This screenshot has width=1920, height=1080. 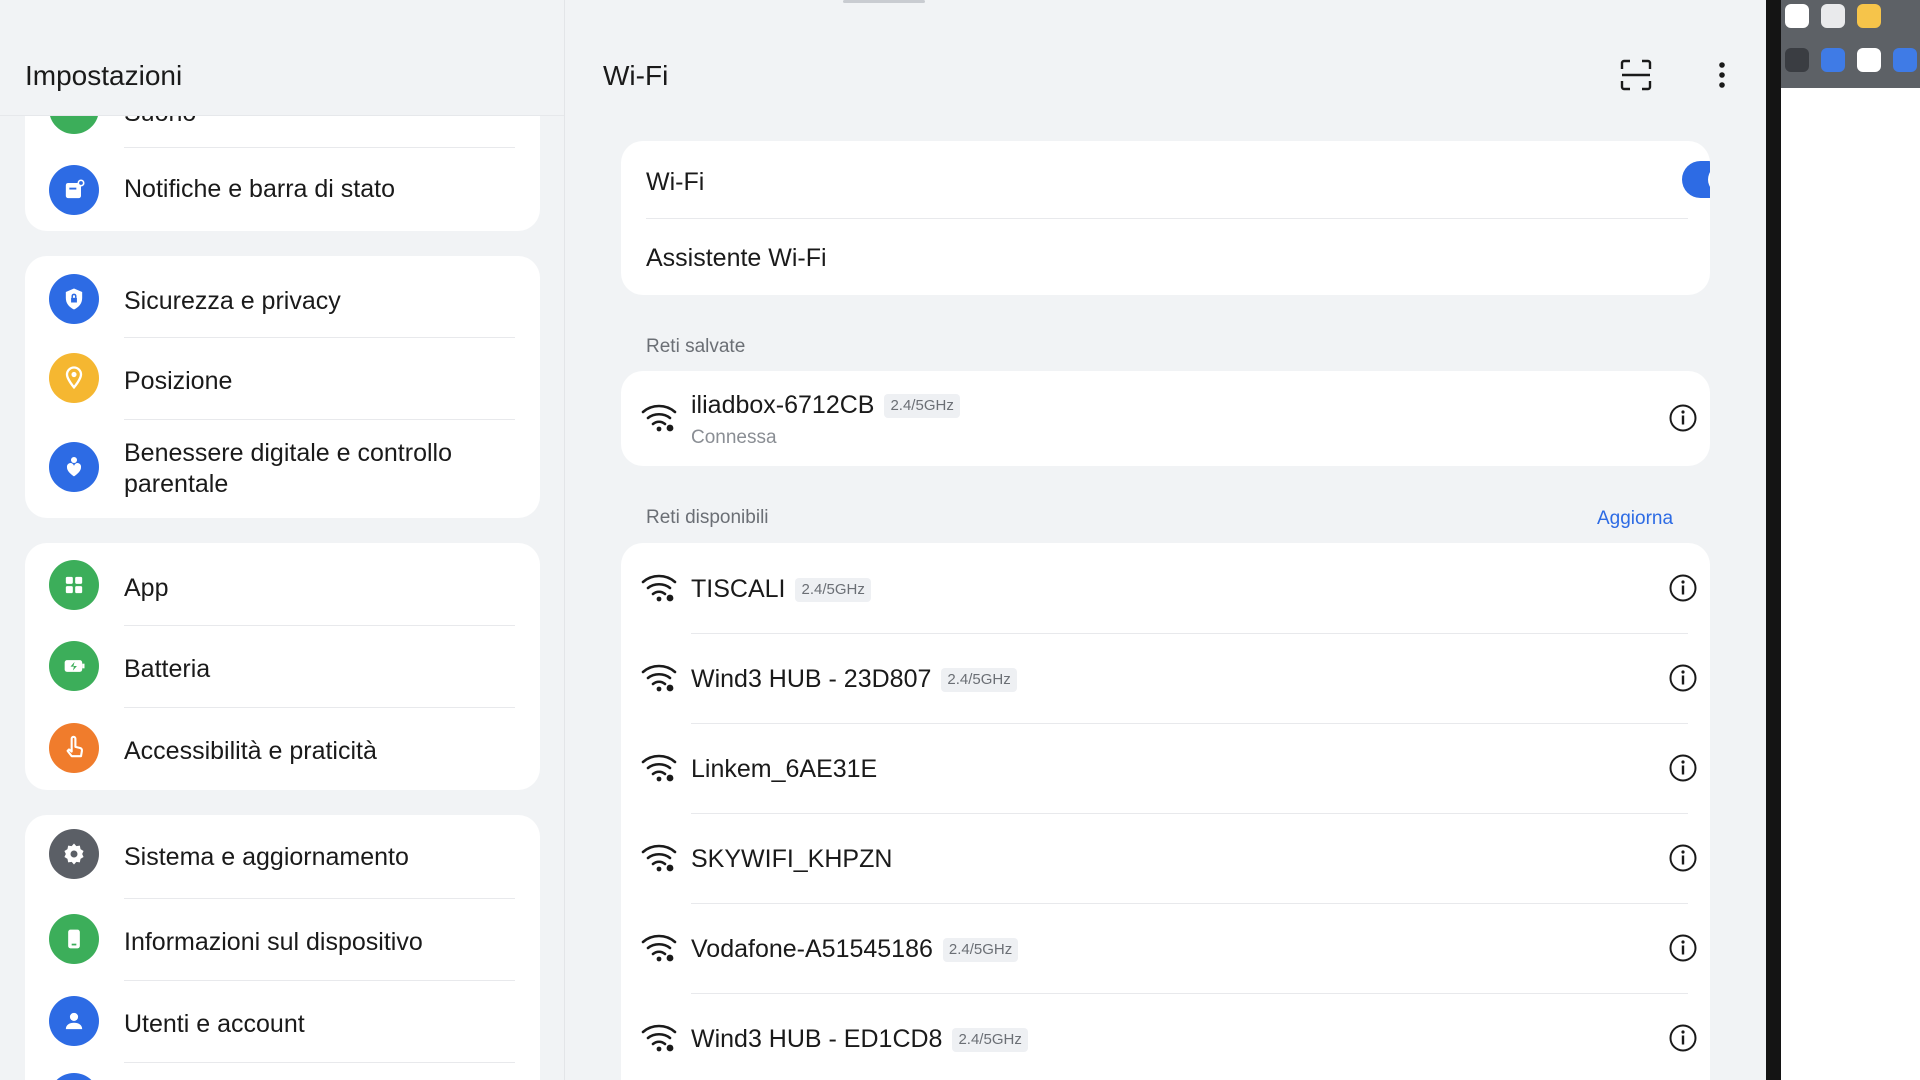 What do you see at coordinates (1635, 519) in the screenshot?
I see `refresh-button: Aggiorna` at bounding box center [1635, 519].